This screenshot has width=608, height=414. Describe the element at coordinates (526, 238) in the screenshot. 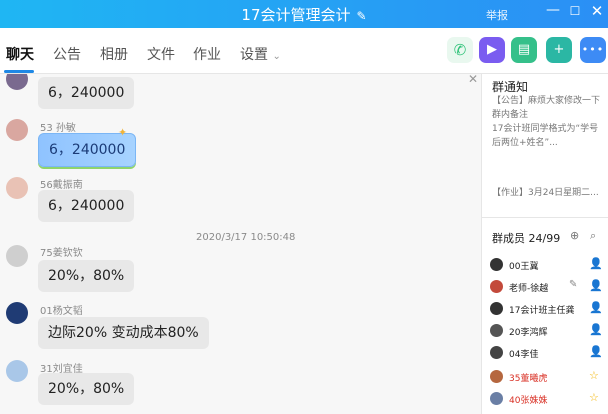

I see `members-title: 群成员 24/99` at that location.